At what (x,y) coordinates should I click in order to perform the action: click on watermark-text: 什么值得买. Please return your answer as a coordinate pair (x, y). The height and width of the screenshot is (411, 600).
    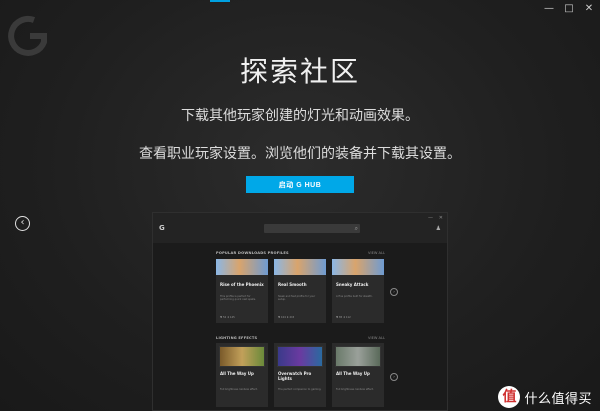
    Looking at the image, I should click on (558, 399).